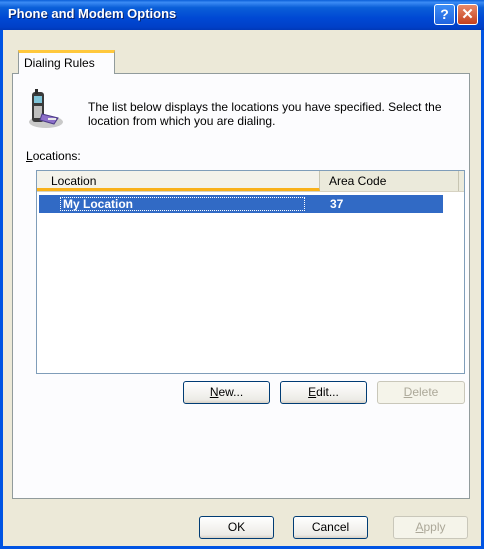 Image resolution: width=484 pixels, height=549 pixels. I want to click on edit-accel: E, so click(312, 392).